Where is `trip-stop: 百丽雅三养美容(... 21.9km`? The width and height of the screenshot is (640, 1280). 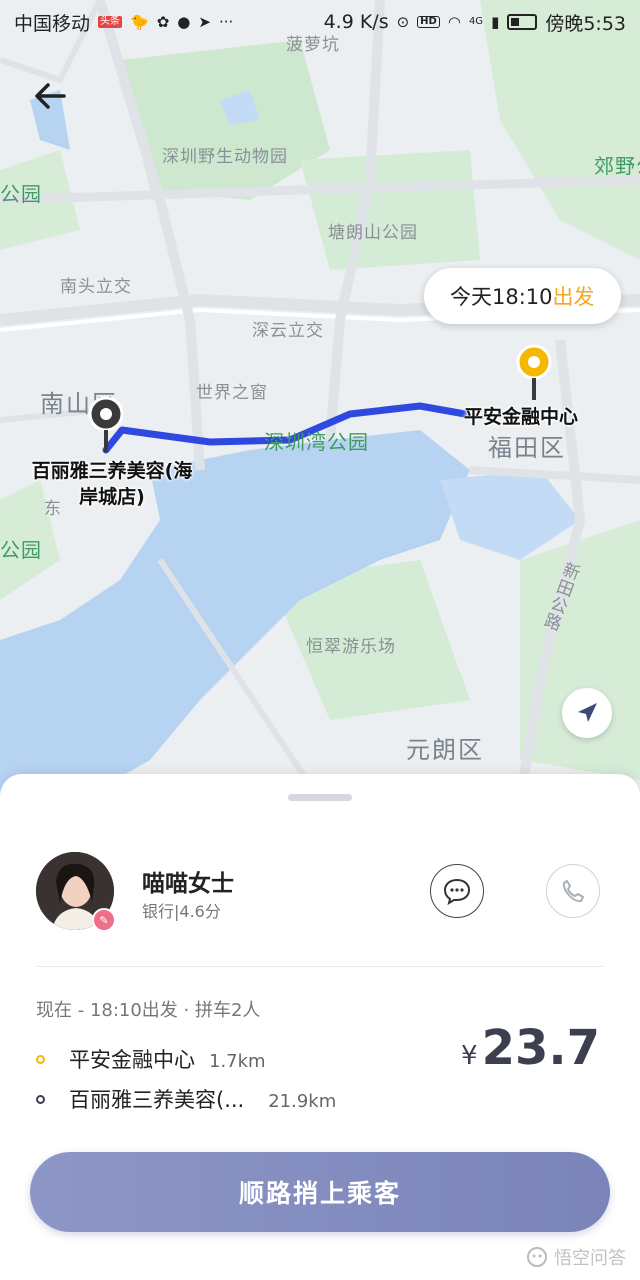 trip-stop: 百丽雅三养美容(... 21.9km is located at coordinates (186, 1099).